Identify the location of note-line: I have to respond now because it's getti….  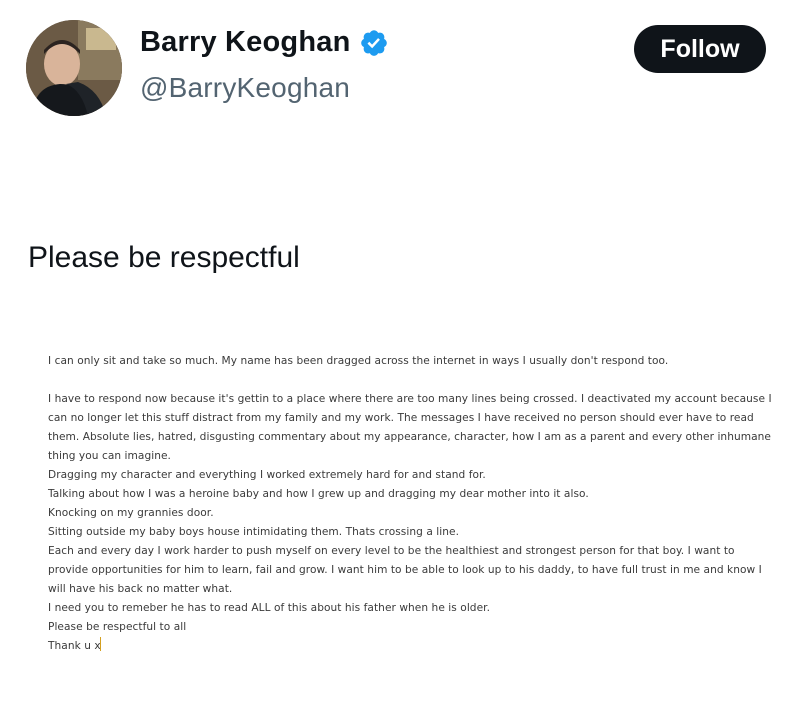
(410, 427).